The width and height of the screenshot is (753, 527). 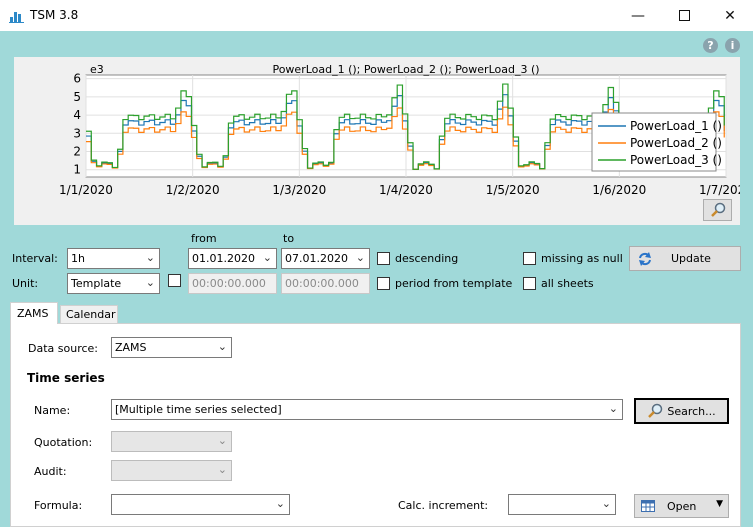 What do you see at coordinates (58, 505) in the screenshot?
I see `formula-label: Formula:` at bounding box center [58, 505].